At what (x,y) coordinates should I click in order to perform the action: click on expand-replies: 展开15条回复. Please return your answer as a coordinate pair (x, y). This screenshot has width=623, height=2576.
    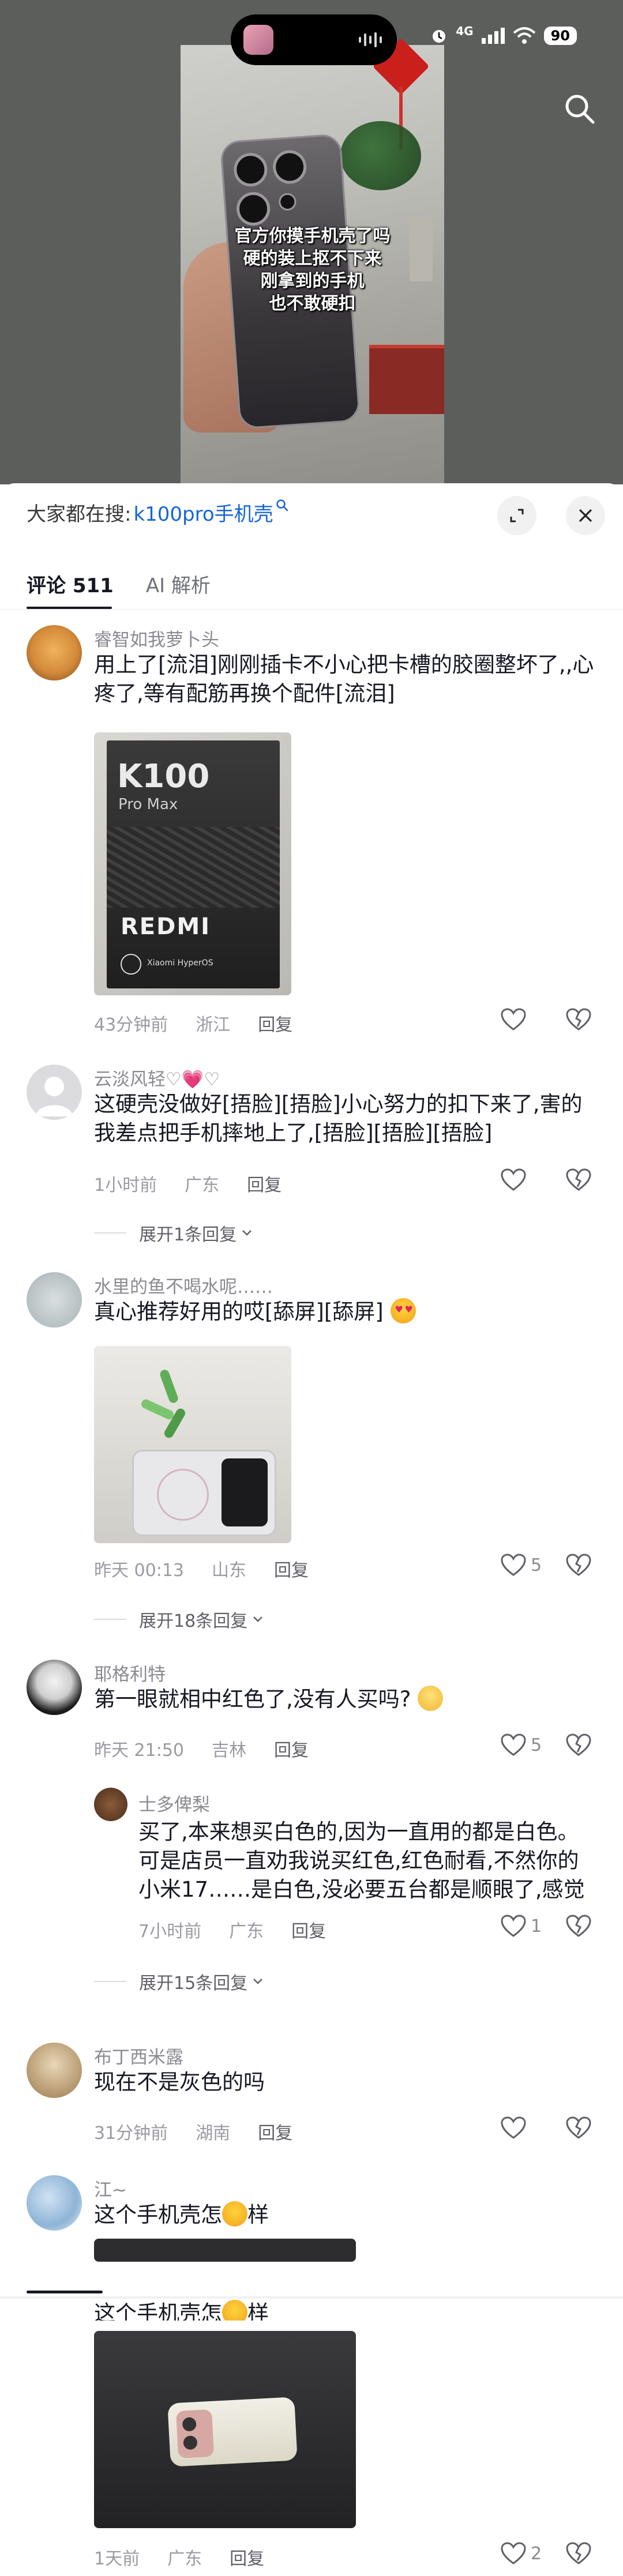
    Looking at the image, I should click on (179, 1981).